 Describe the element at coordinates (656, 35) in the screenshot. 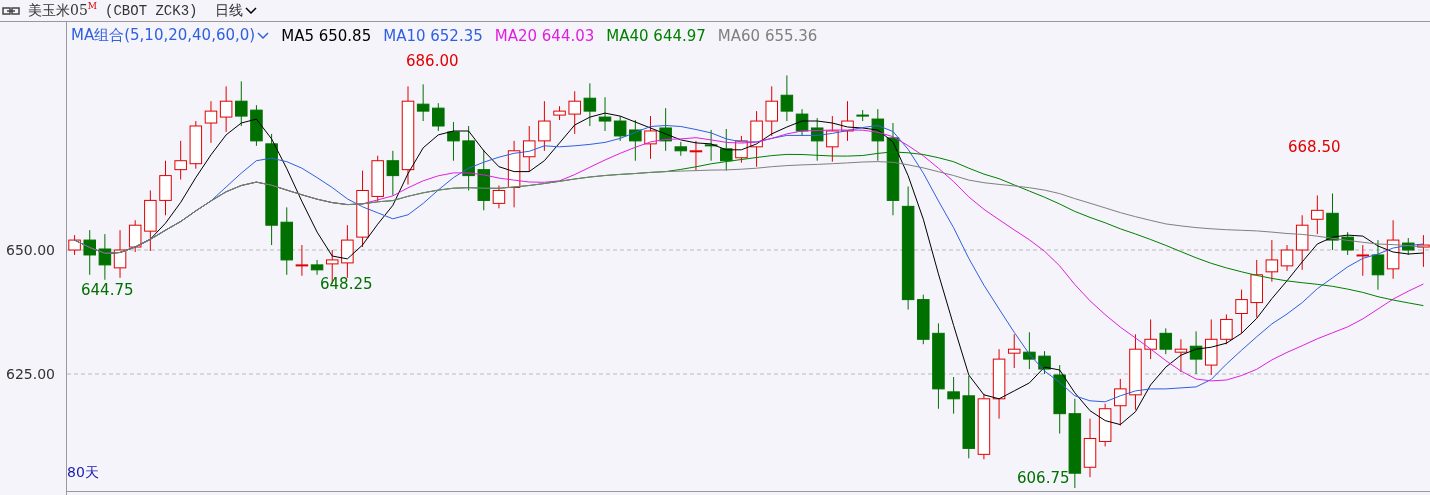

I see `ma-value-label: MA40 644.97` at that location.